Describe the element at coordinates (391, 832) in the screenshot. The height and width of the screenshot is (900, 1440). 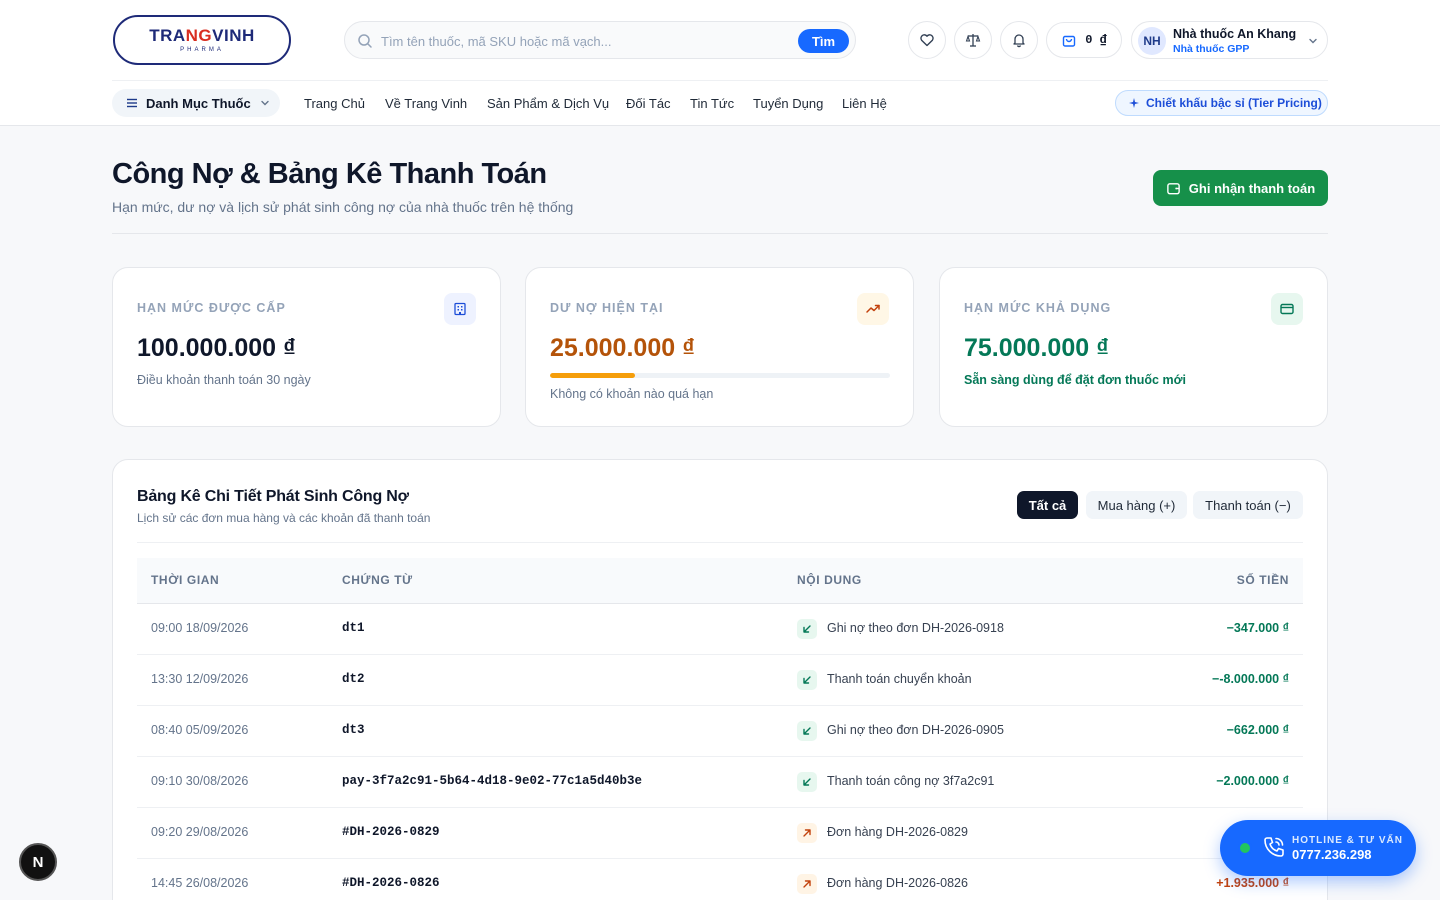
I see `row-document: #DH-2026-0829` at that location.